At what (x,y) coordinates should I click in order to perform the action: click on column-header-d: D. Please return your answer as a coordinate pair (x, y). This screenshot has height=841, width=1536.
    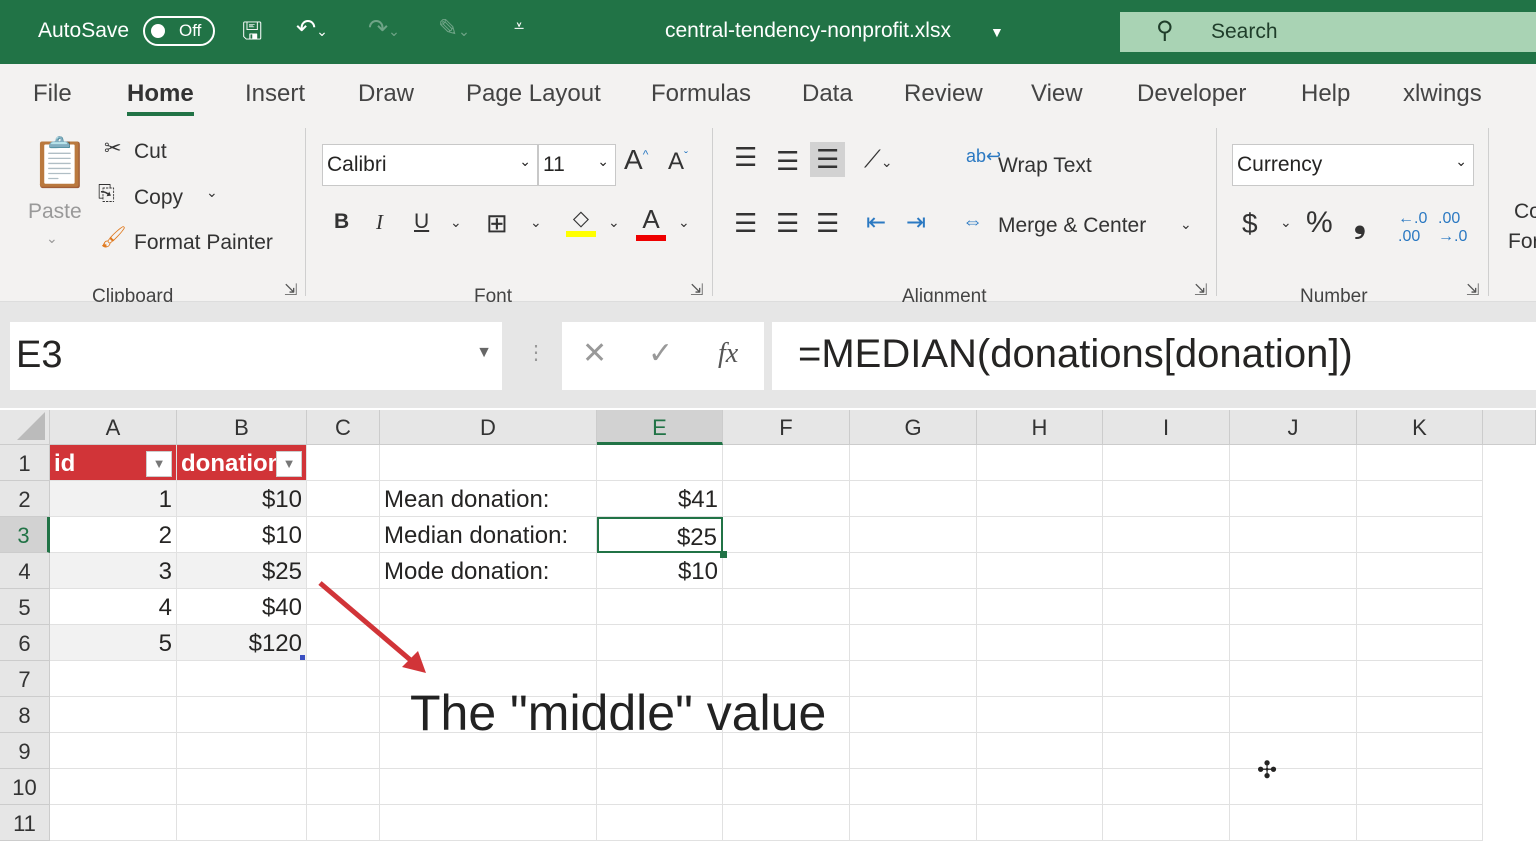
    Looking at the image, I should click on (488, 427).